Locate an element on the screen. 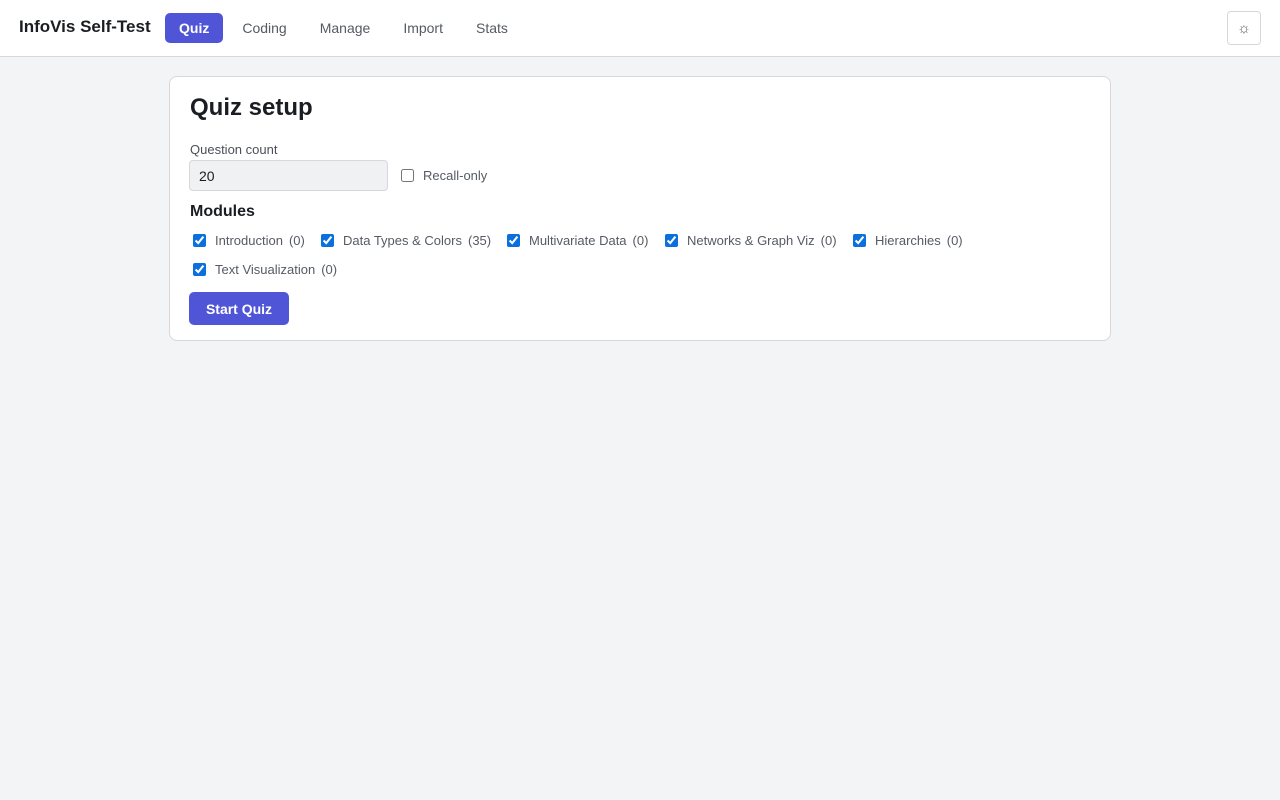 This screenshot has width=1280, height=800. module-name: Introduction is located at coordinates (249, 240).